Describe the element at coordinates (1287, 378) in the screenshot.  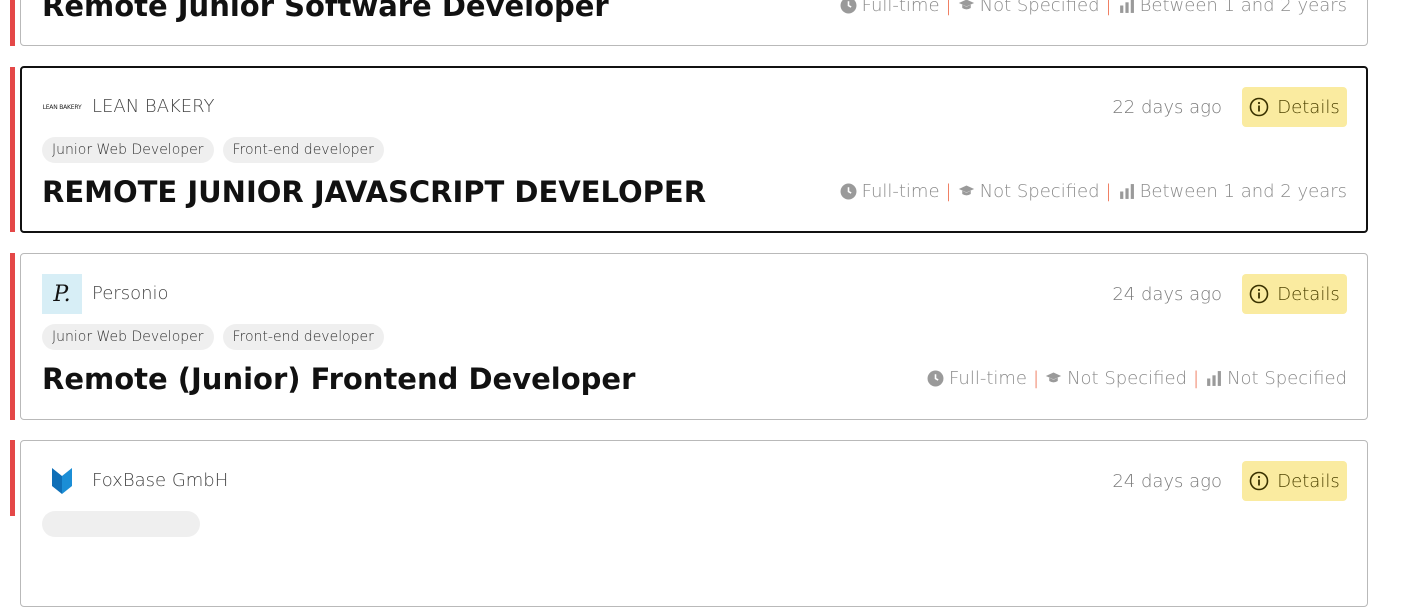
I see `experience-level: Not Specified` at that location.